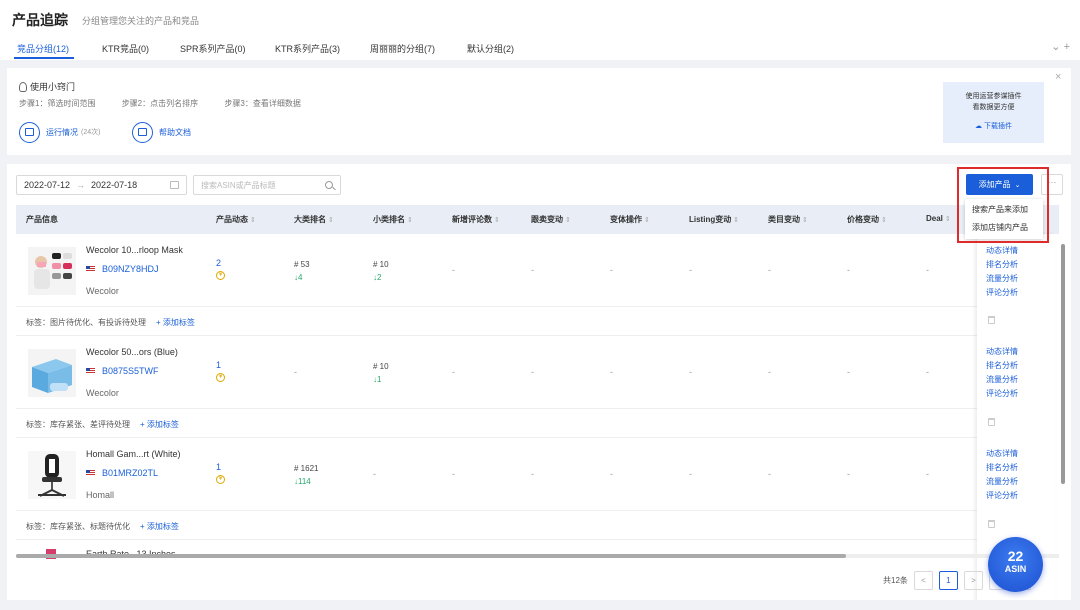  Describe the element at coordinates (57, 103) in the screenshot. I see `step-1: 步骤1：筛选时间范围` at that location.